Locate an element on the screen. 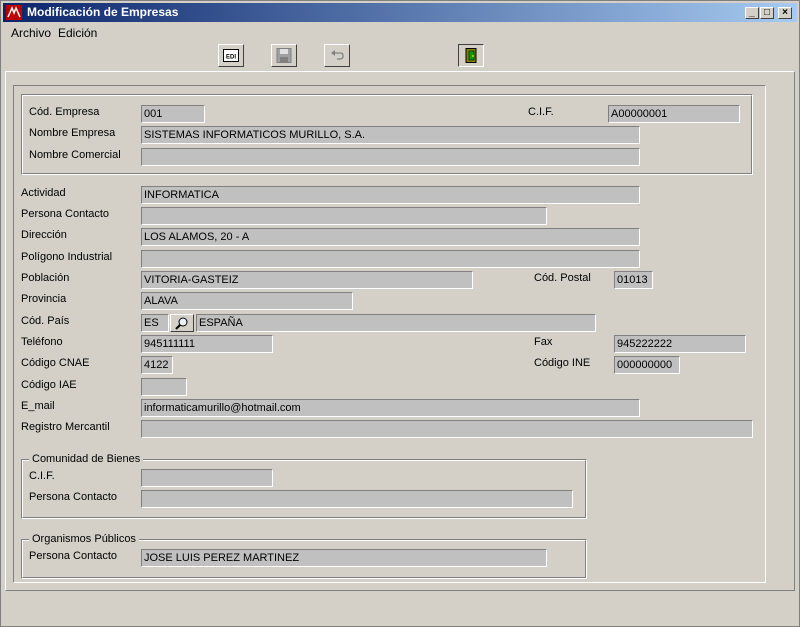 The height and width of the screenshot is (627, 800). floppy-disk-icon is located at coordinates (284, 55).